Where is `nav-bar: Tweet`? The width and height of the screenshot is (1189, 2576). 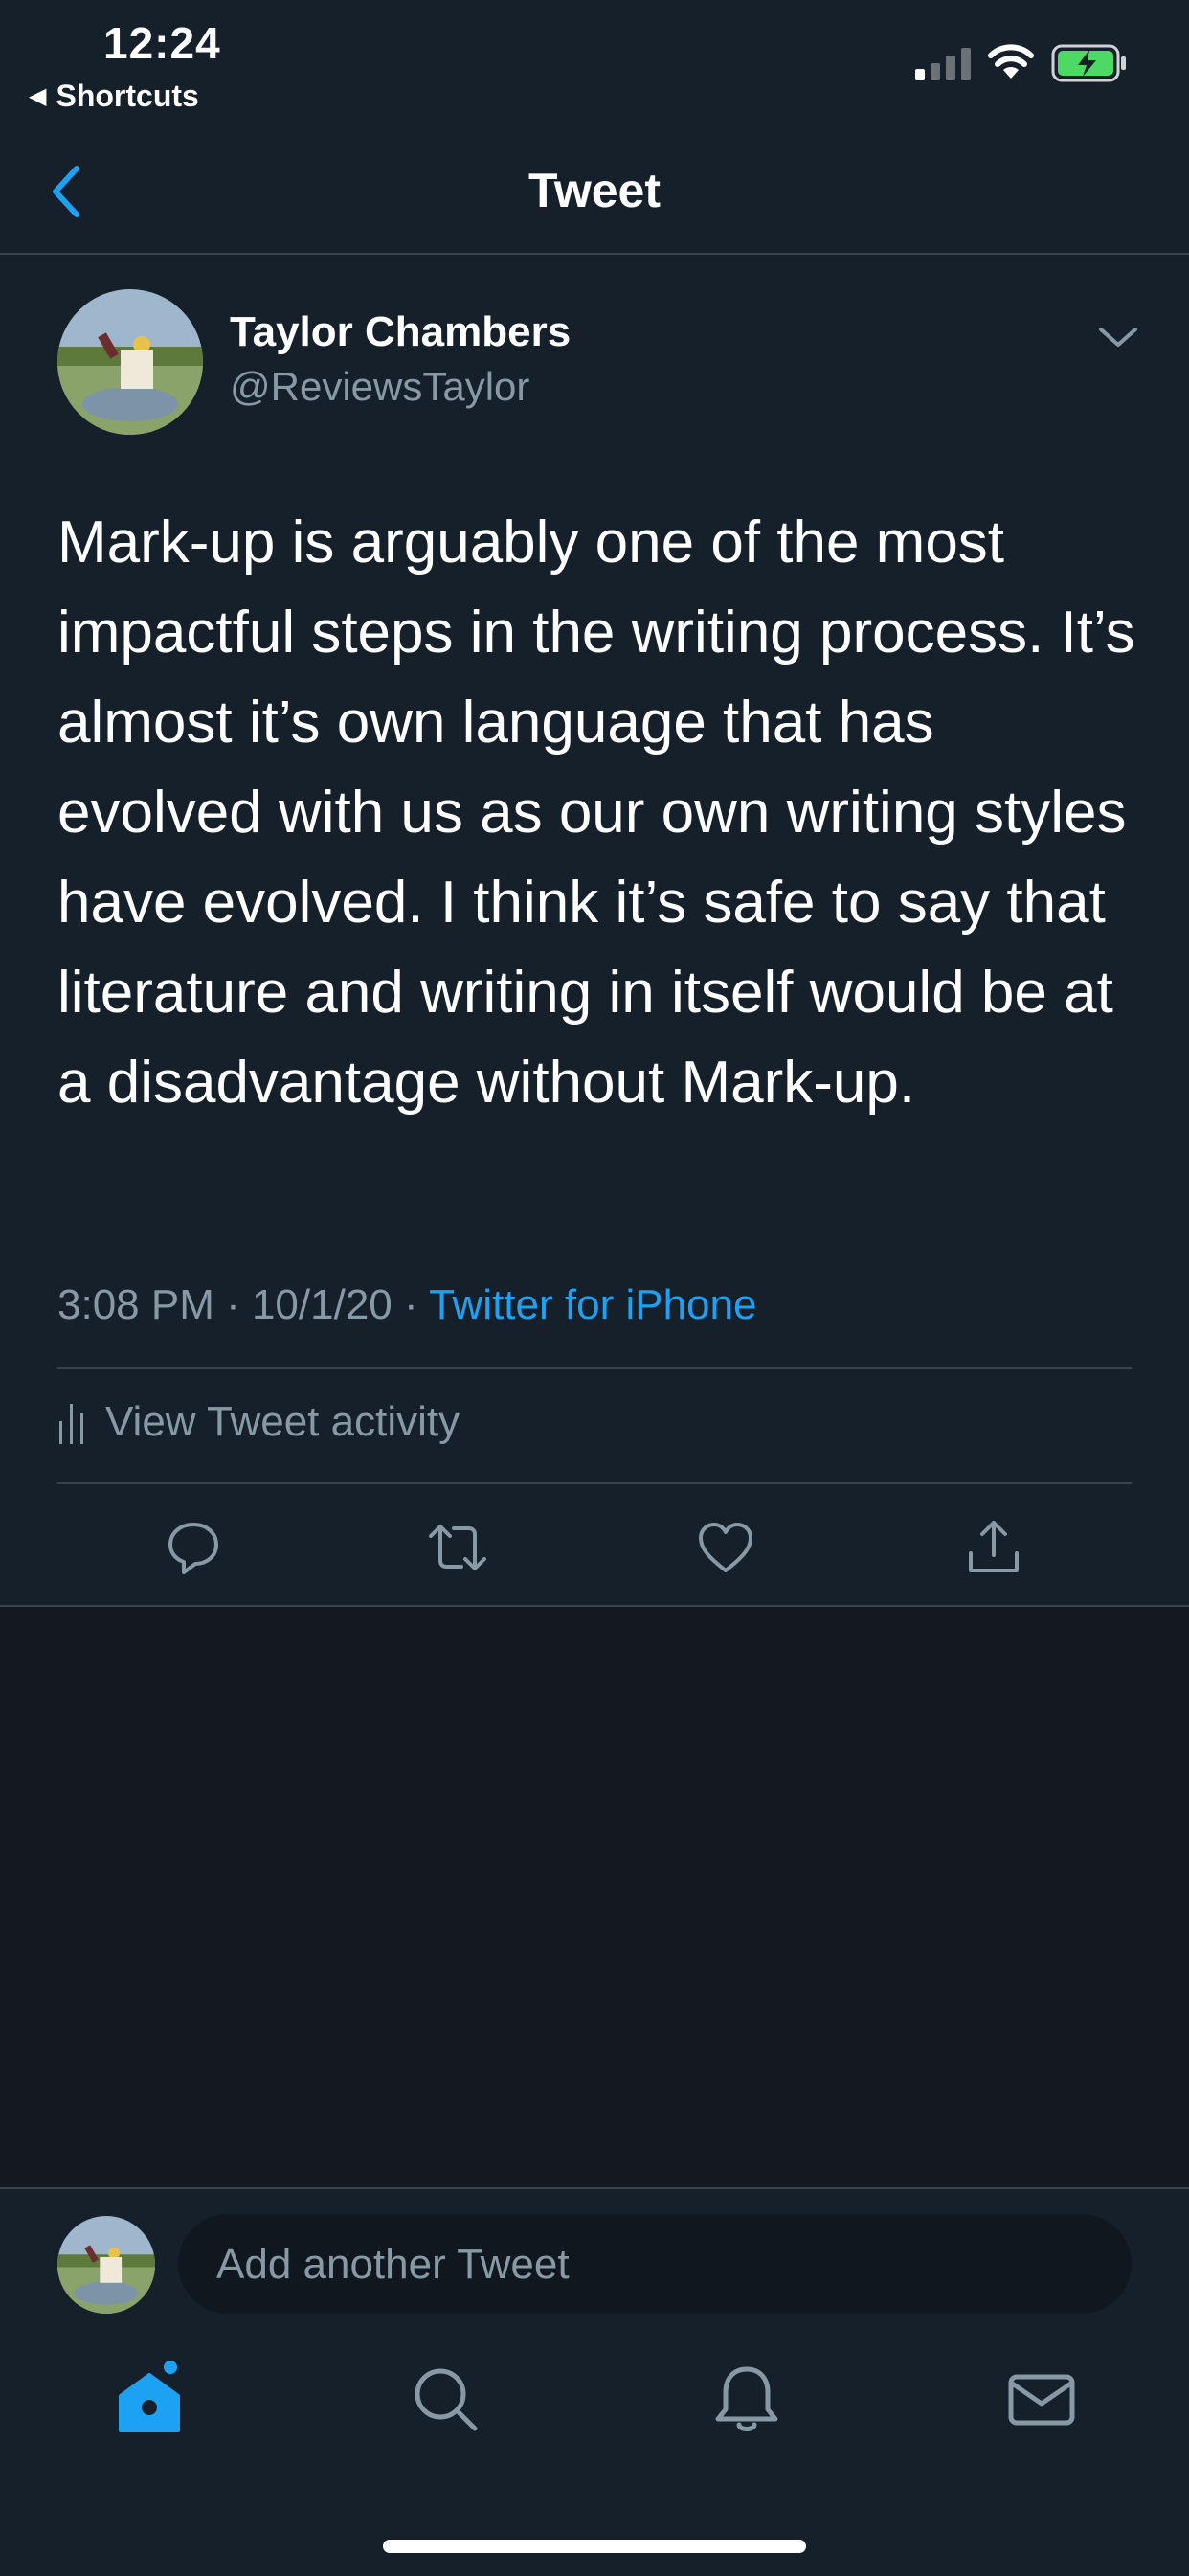 nav-bar: Tweet is located at coordinates (594, 189).